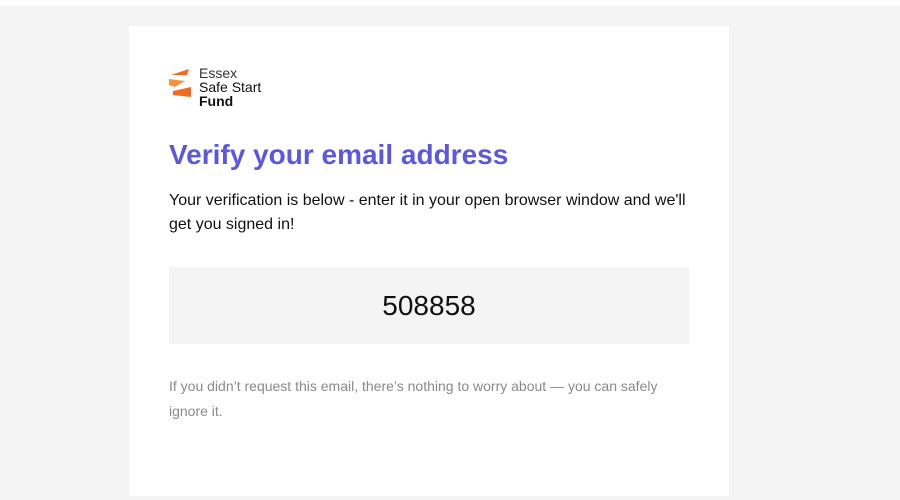  What do you see at coordinates (339, 154) in the screenshot?
I see `page-title: Verify your email address` at bounding box center [339, 154].